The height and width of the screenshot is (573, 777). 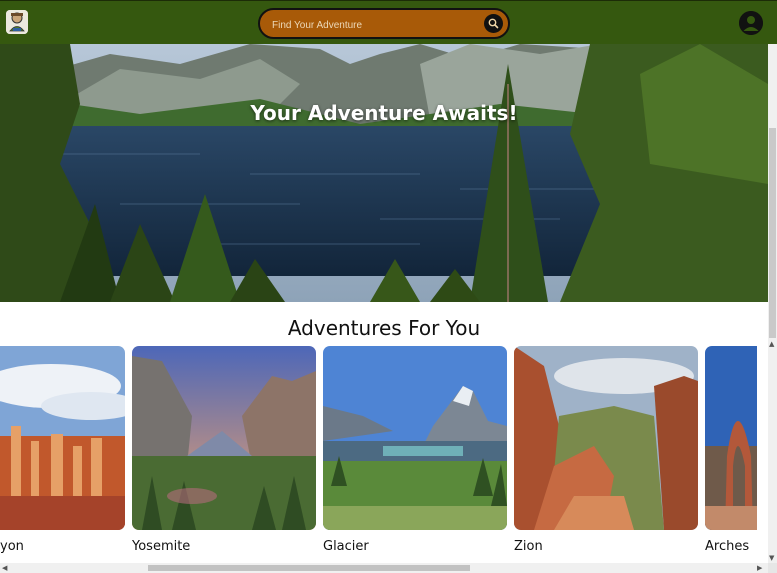 I want to click on yosemite-photo, so click(x=224, y=438).